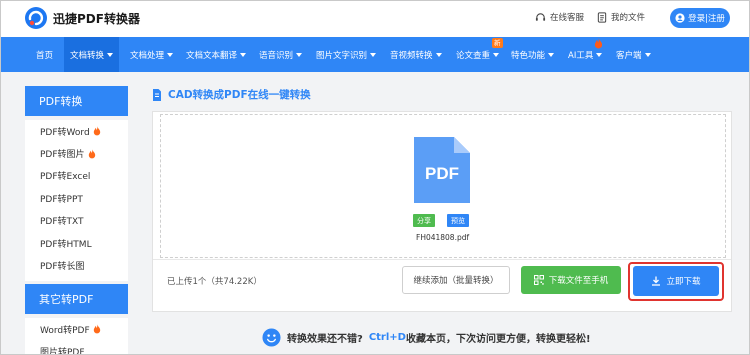 This screenshot has width=750, height=355. I want to click on promo-text-1: 转换效果还不错?, so click(325, 339).